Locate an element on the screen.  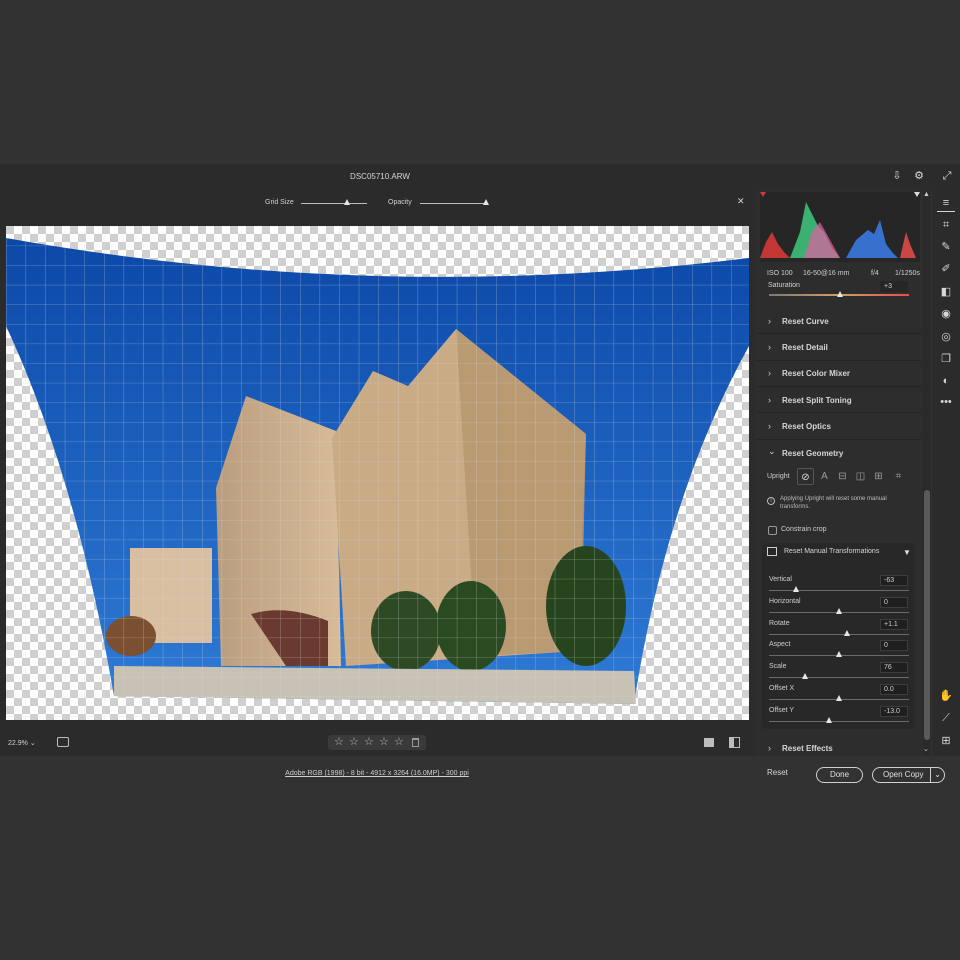
radial-icon: ◉ is located at coordinates (946, 314).